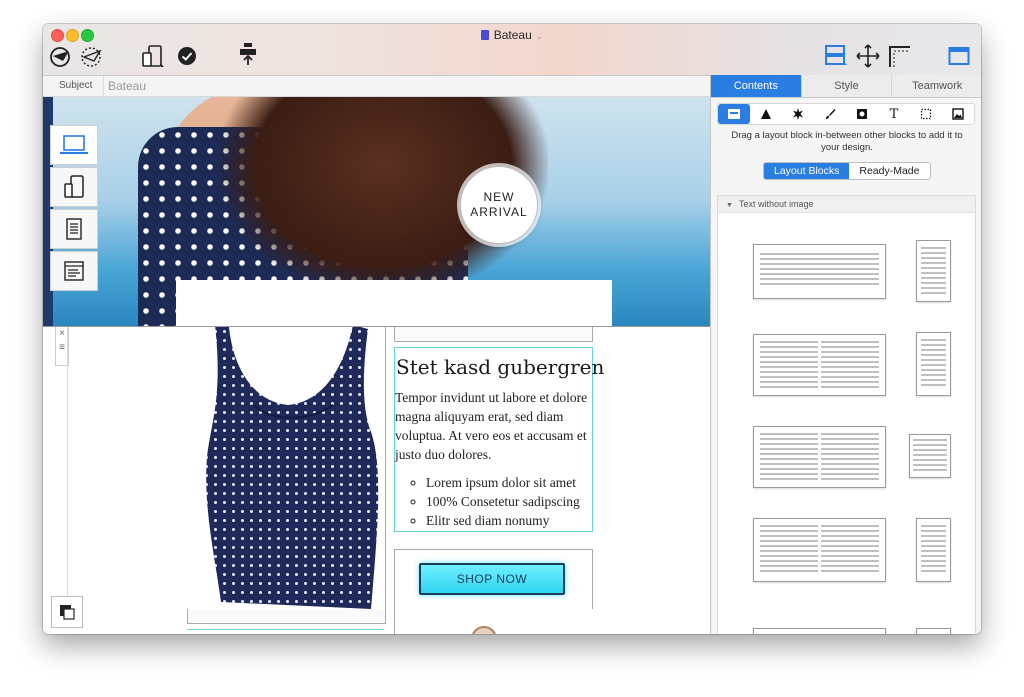  I want to click on divider, so click(394, 621).